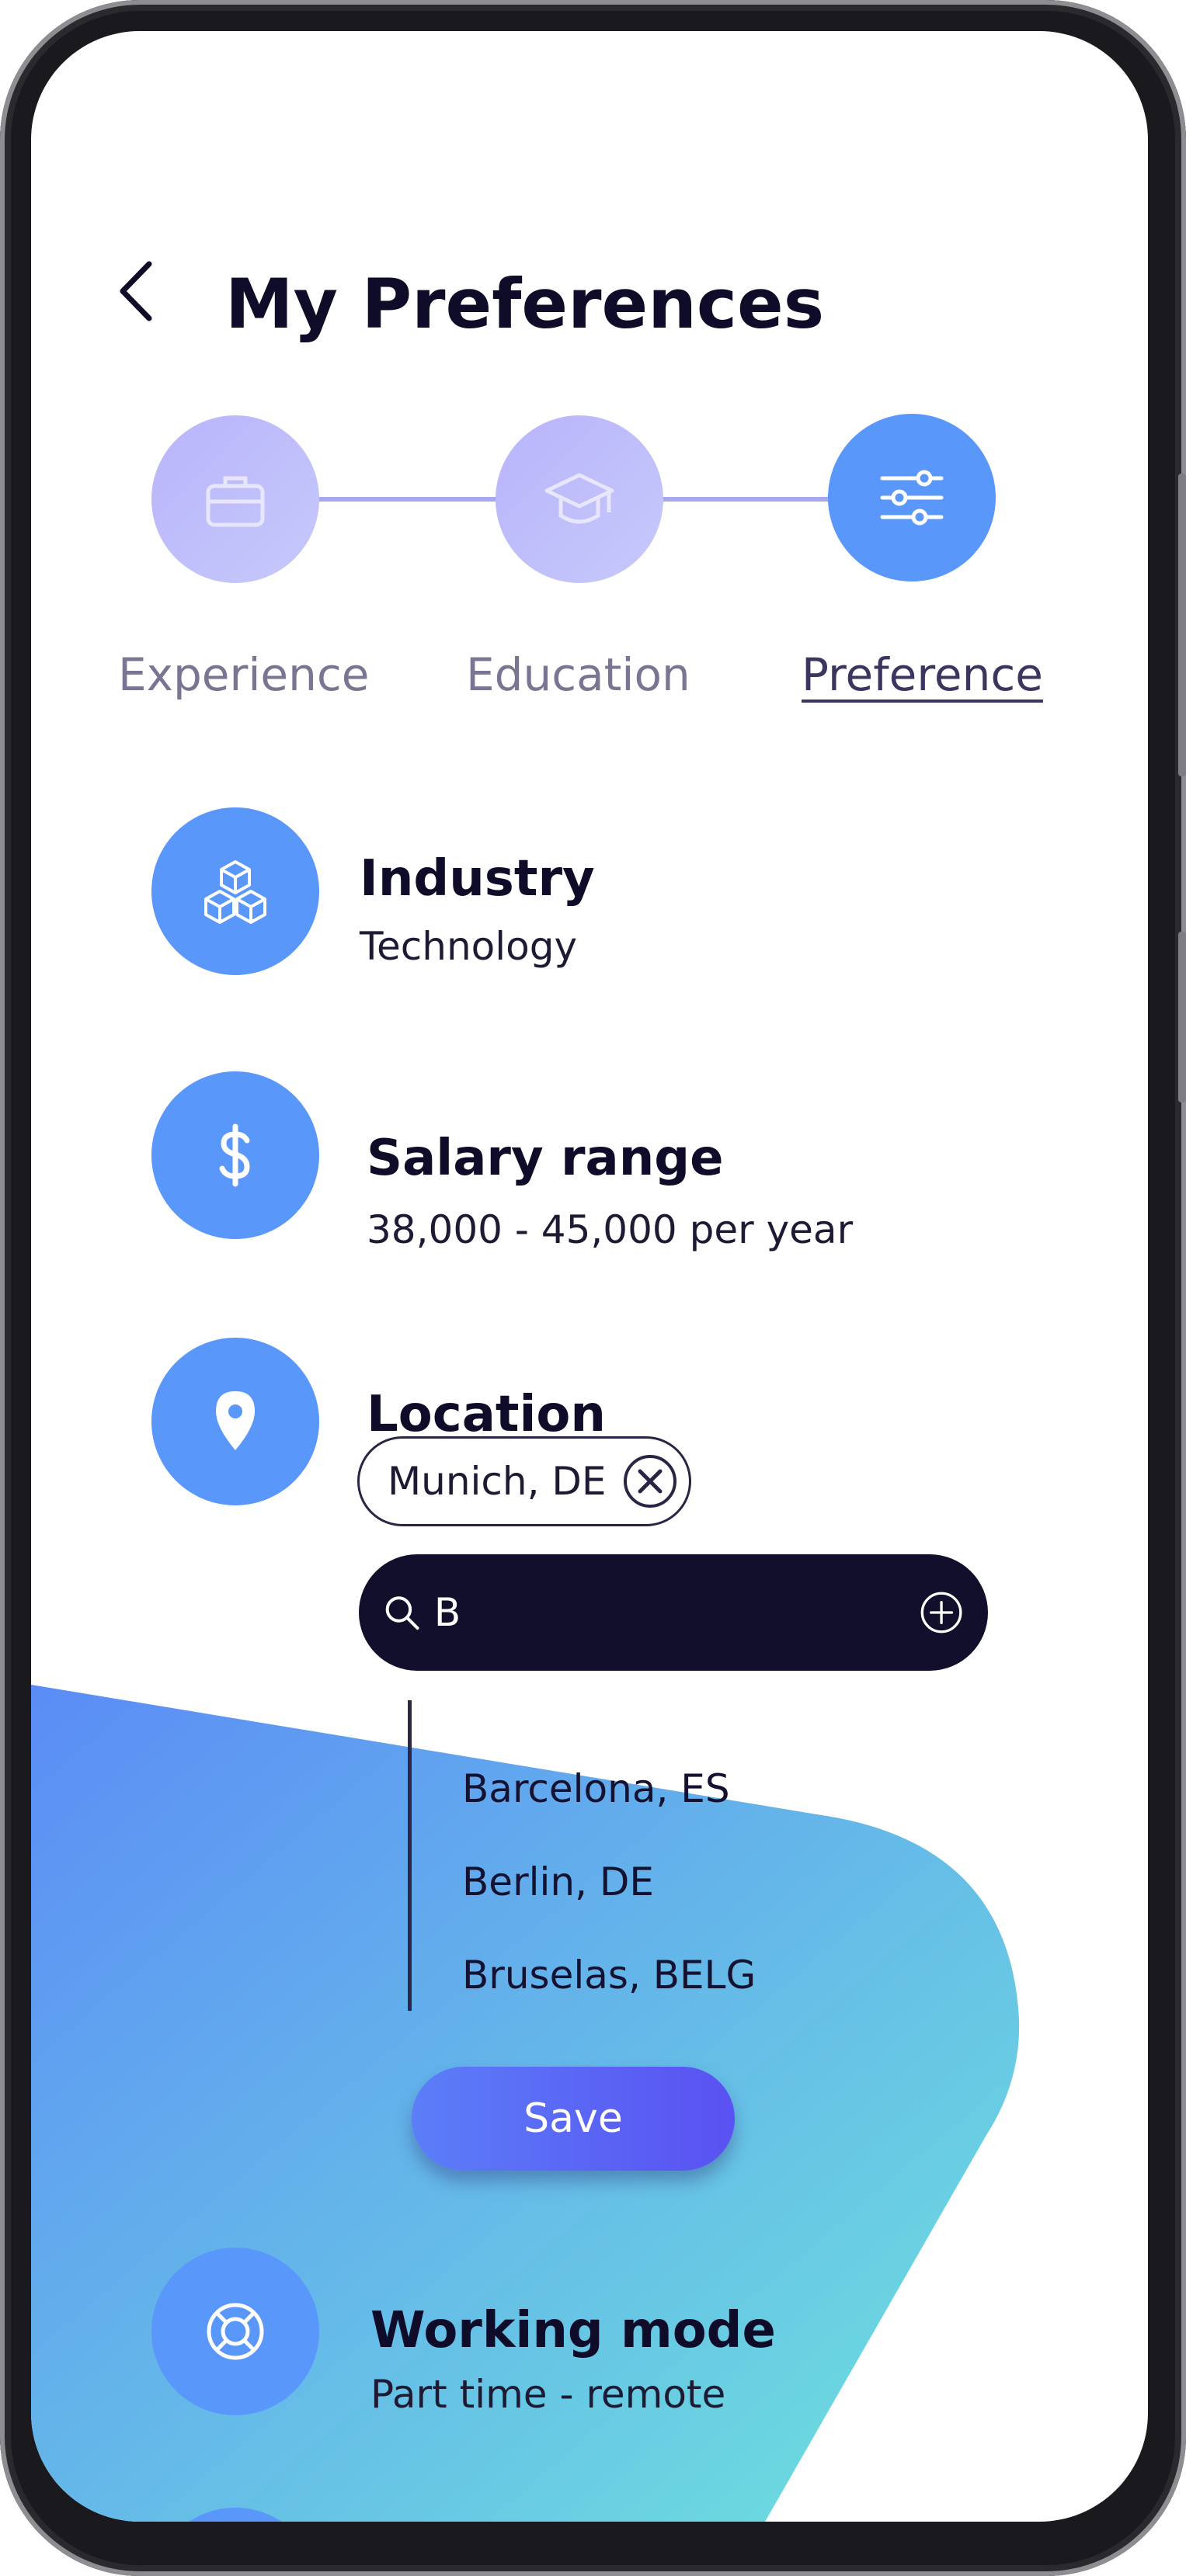  I want to click on suggestion-divider, so click(410, 1855).